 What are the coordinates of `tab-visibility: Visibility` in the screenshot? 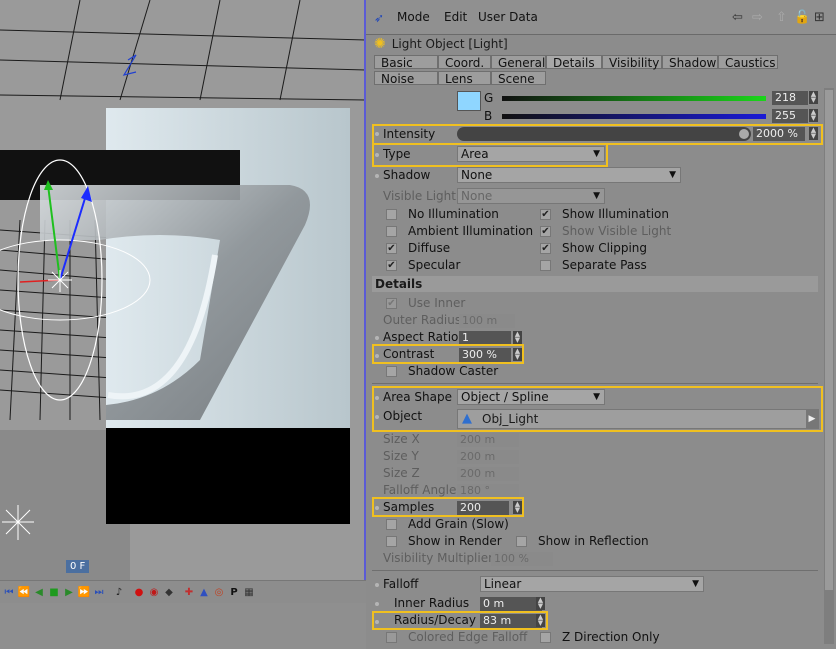 It's located at (632, 62).